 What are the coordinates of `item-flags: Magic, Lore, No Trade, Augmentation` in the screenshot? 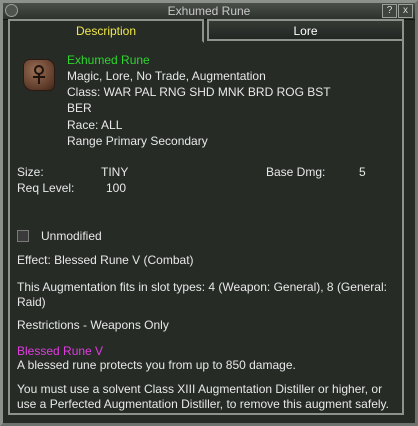 It's located at (166, 76).